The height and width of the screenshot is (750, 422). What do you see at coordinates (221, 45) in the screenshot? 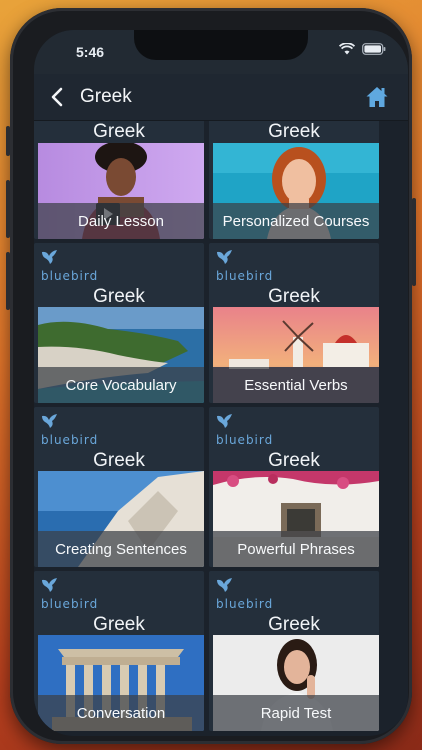
I see `camera-notch` at bounding box center [221, 45].